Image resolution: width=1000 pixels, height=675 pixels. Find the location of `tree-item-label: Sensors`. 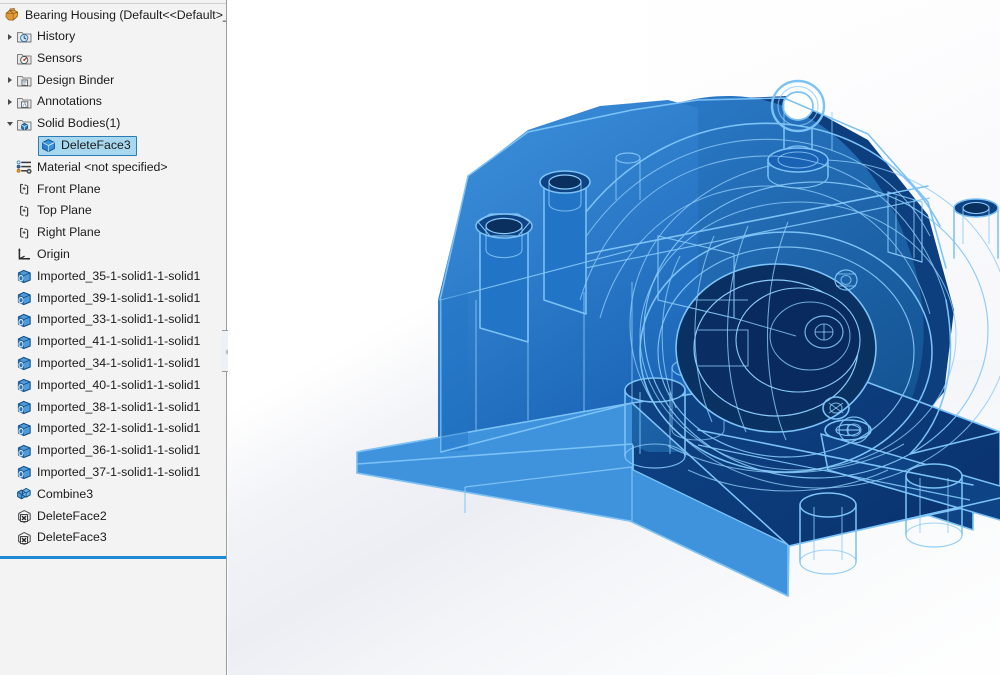

tree-item-label: Sensors is located at coordinates (60, 57).